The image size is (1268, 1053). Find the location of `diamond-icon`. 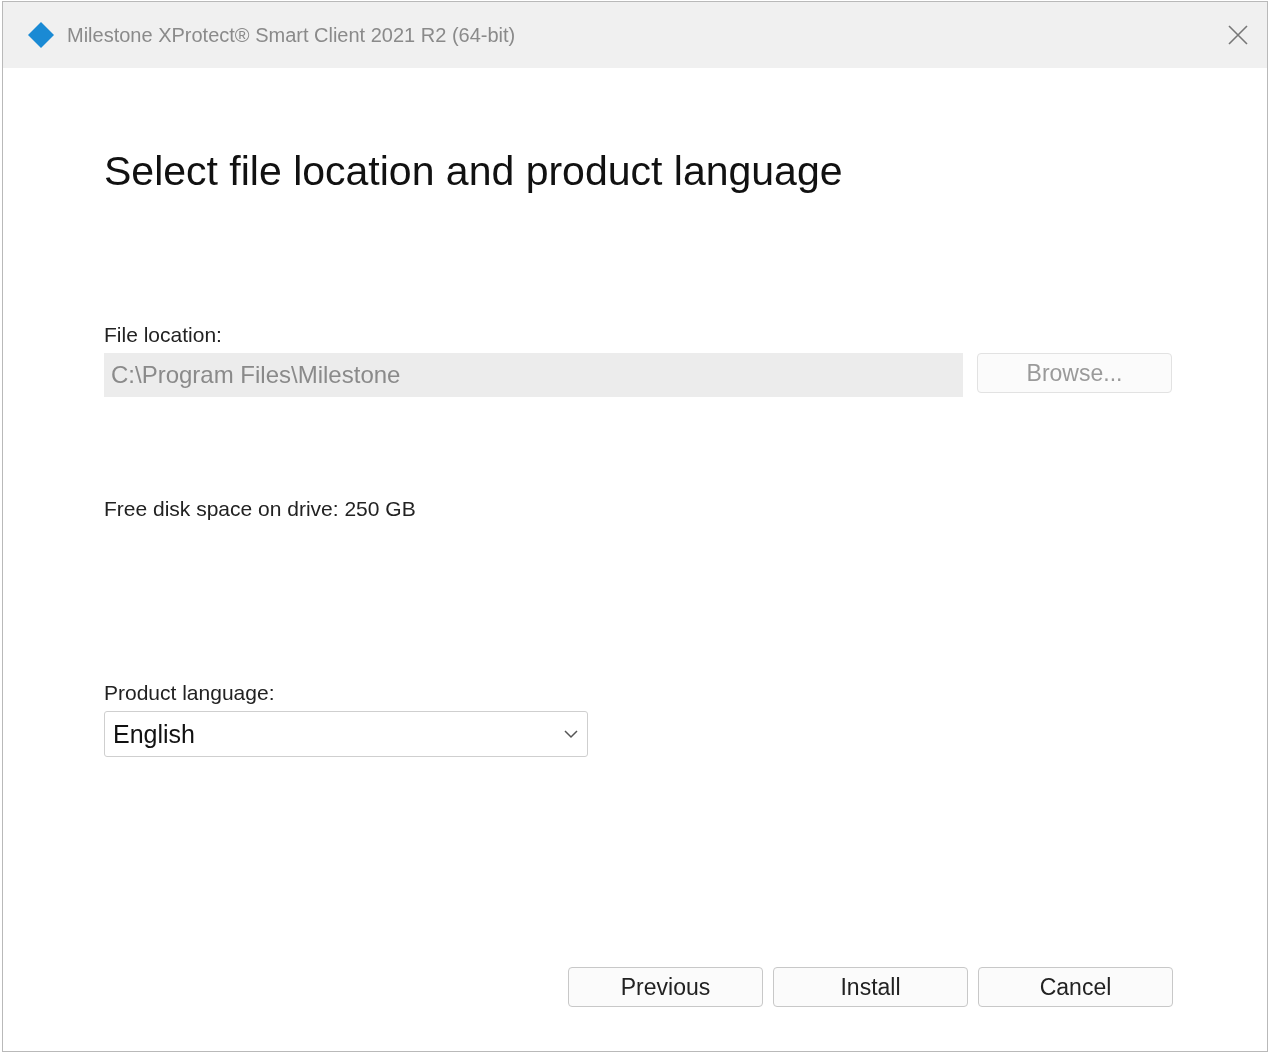

diamond-icon is located at coordinates (41, 35).